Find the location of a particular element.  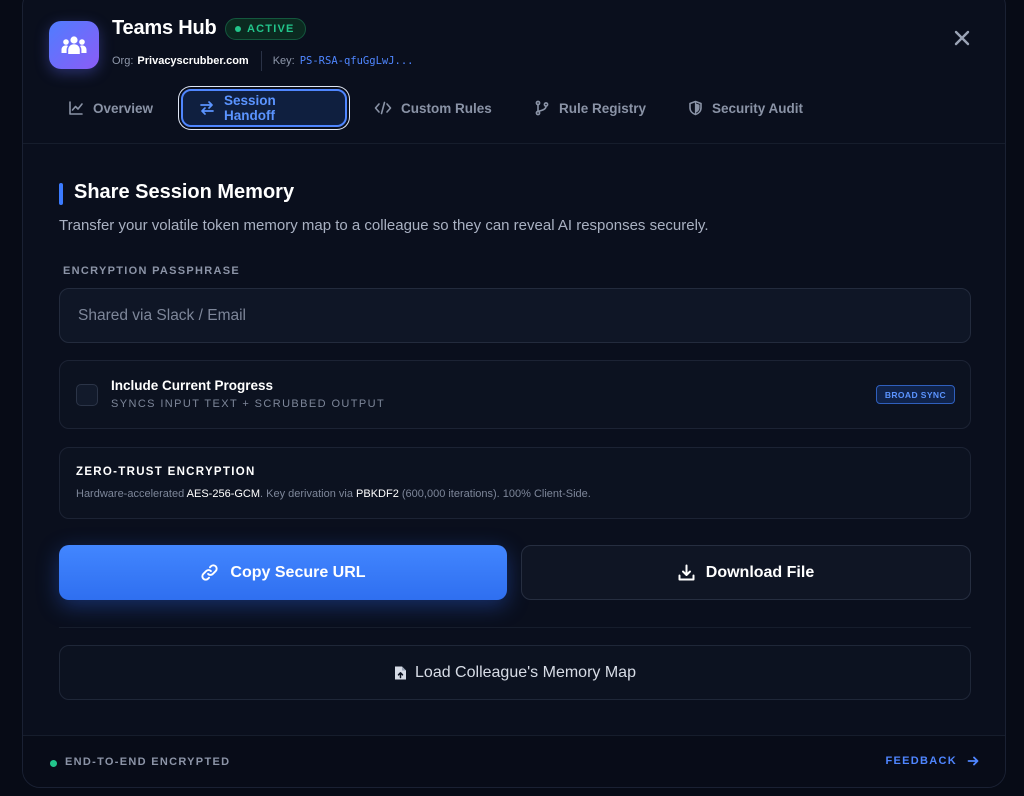

arrow-right-icon is located at coordinates (973, 761).